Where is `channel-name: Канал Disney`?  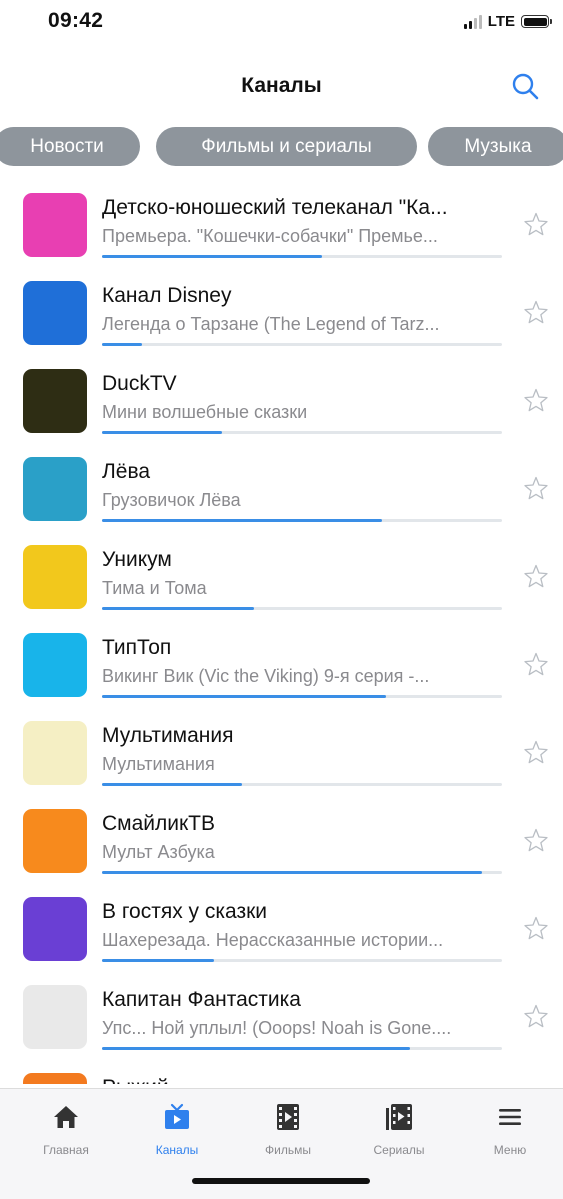 channel-name: Канал Disney is located at coordinates (167, 295).